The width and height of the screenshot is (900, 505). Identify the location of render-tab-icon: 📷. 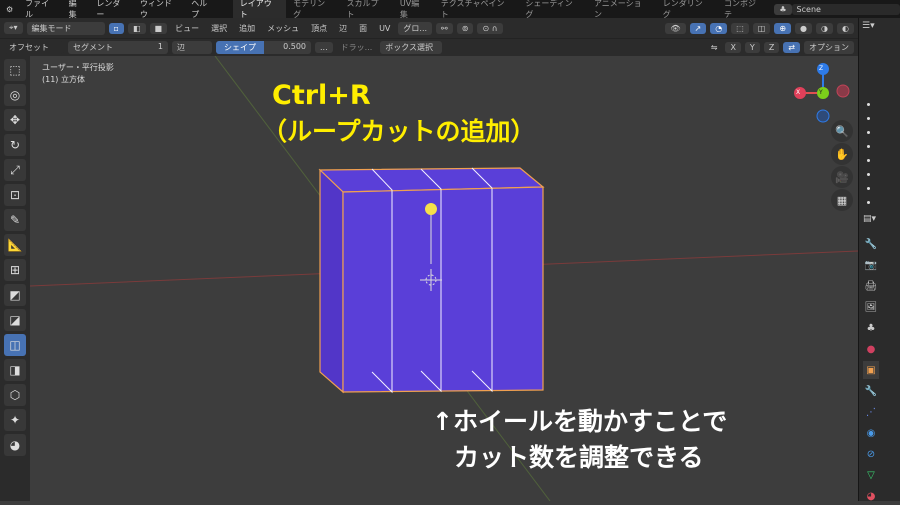
(871, 265).